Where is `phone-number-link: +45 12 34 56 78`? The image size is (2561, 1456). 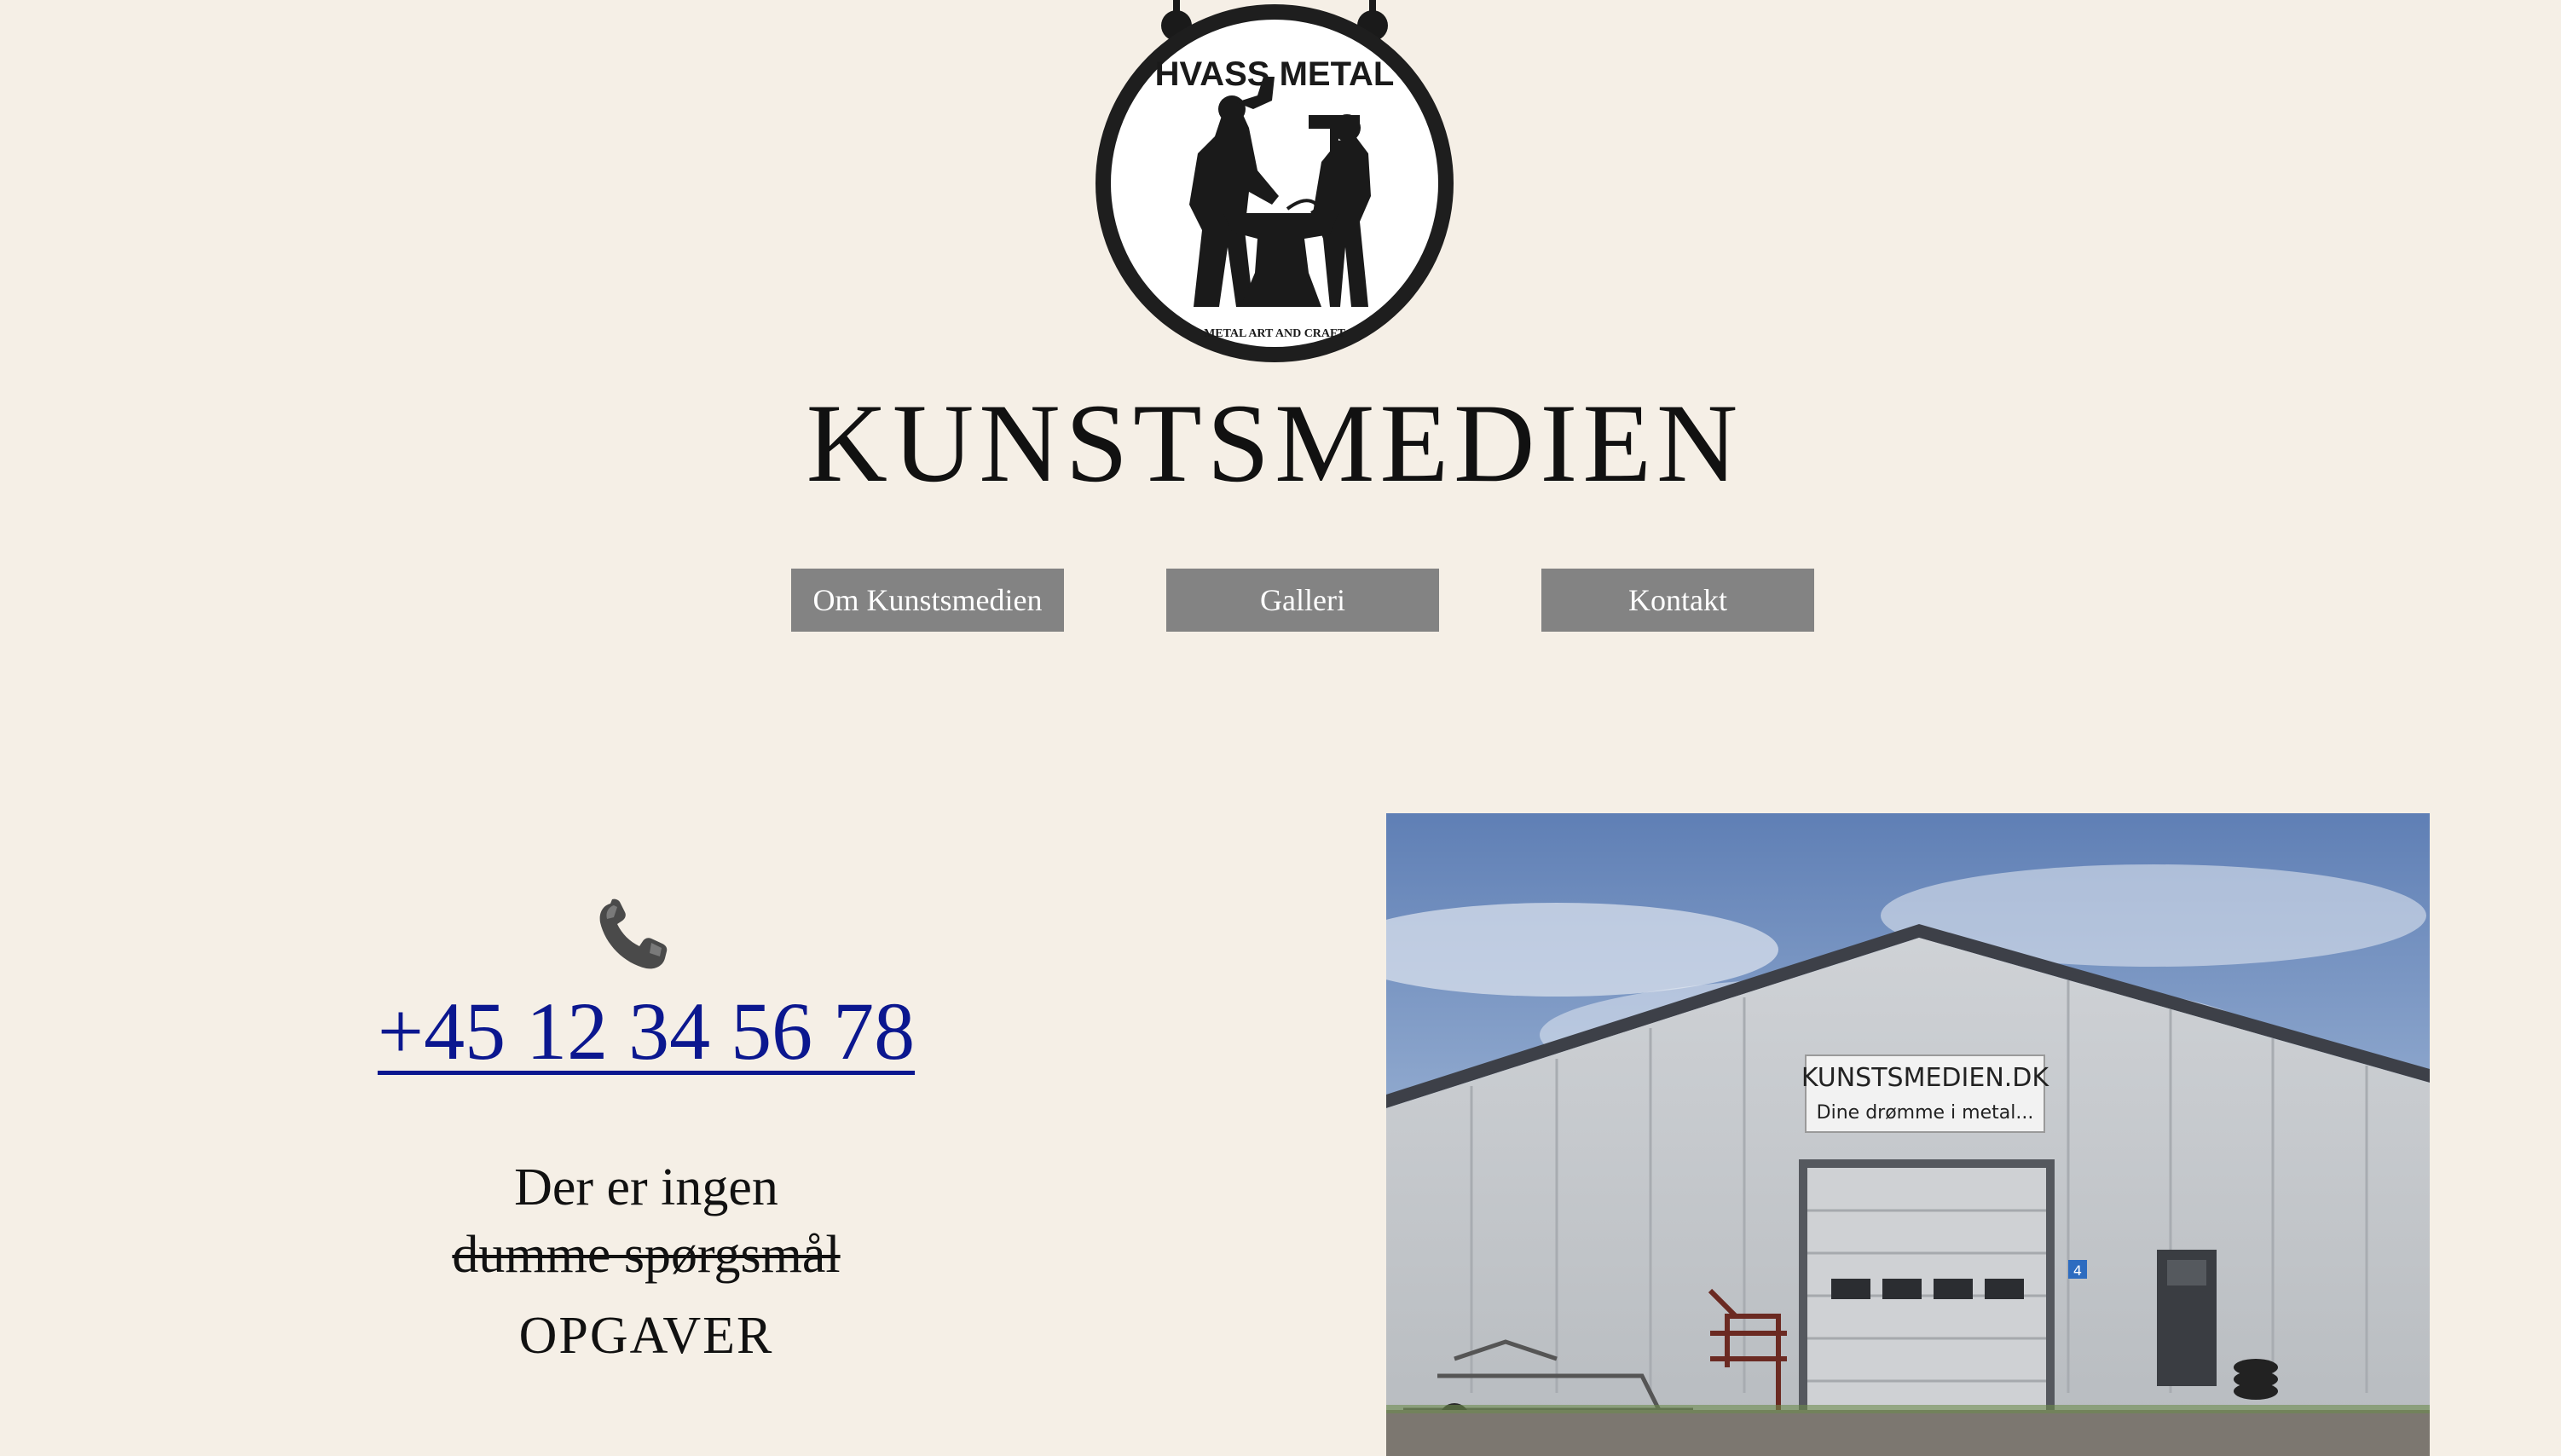
phone-number-link: +45 12 34 56 78 is located at coordinates (646, 1031).